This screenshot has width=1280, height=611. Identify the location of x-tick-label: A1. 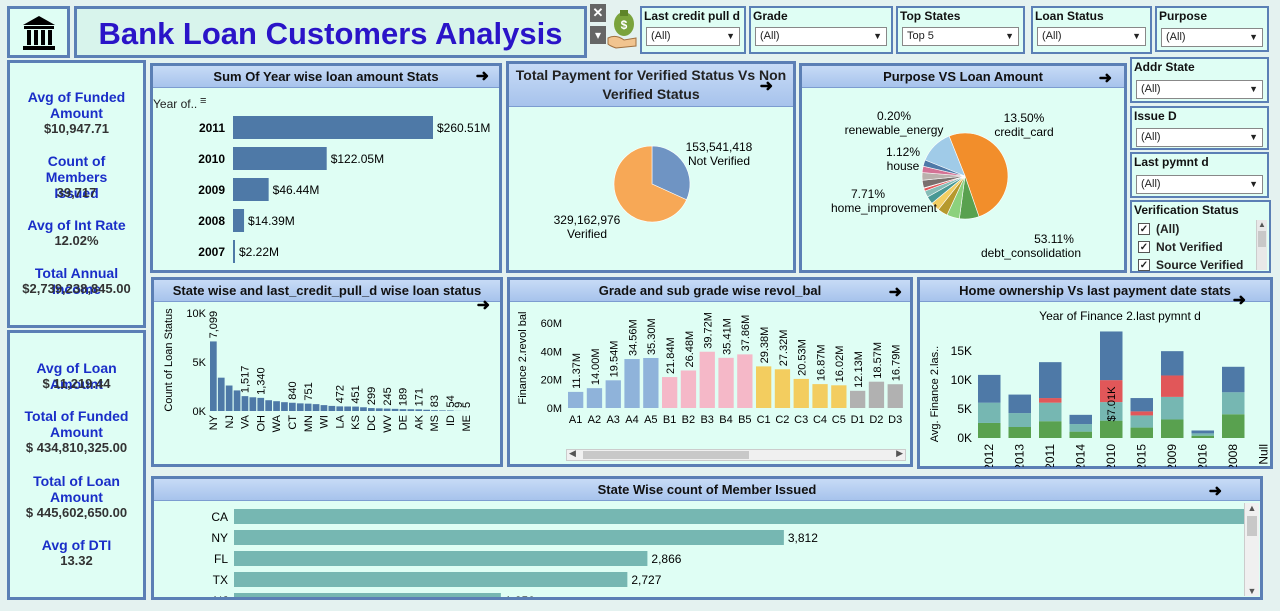
(575, 420).